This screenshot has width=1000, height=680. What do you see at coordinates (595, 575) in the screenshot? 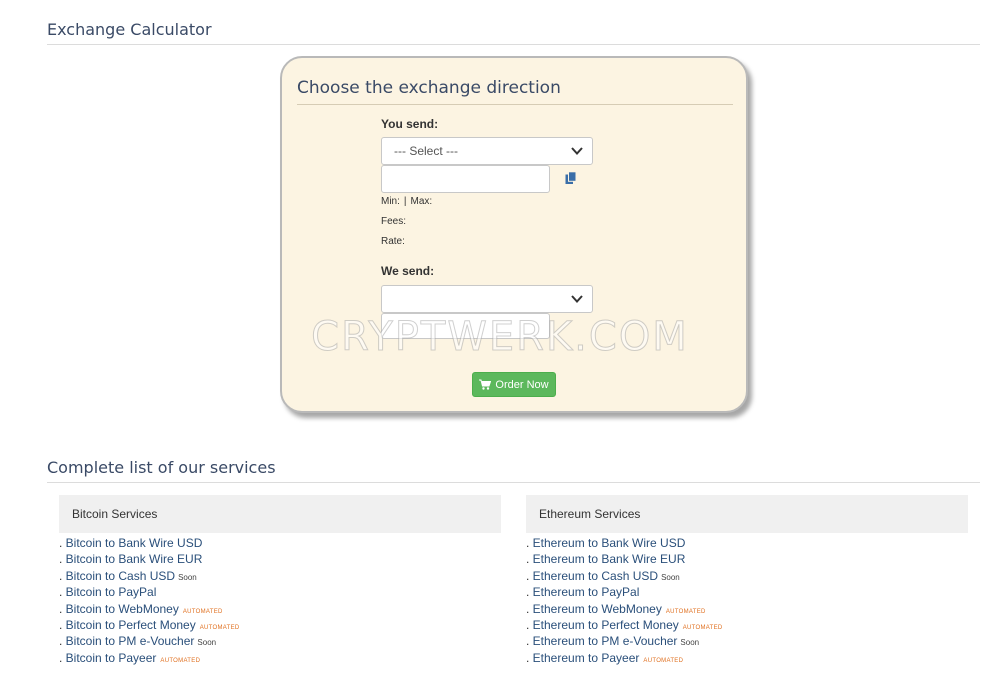
I see `service-label: Ethereum to Cash USD` at bounding box center [595, 575].